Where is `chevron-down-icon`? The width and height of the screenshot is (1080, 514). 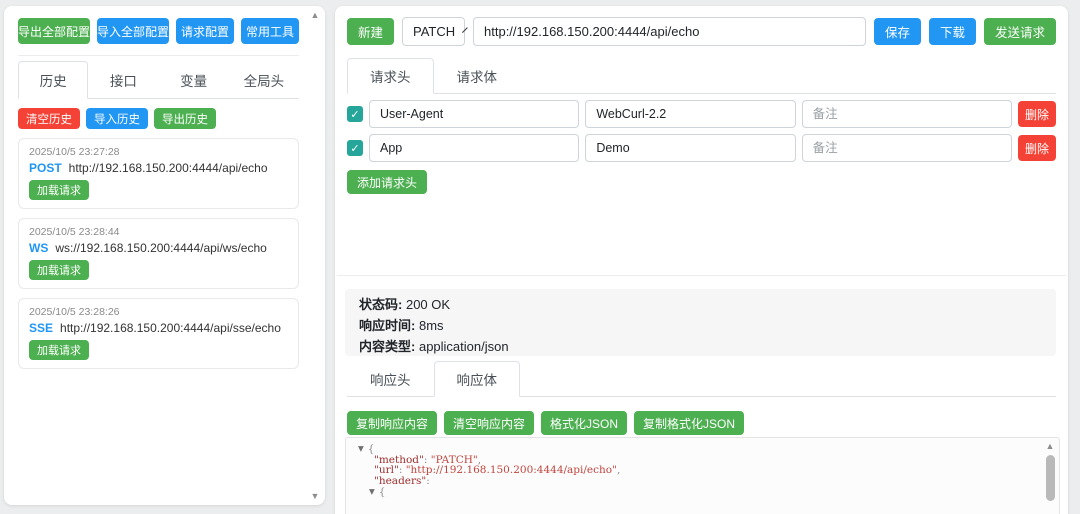
chevron-down-icon is located at coordinates (465, 30).